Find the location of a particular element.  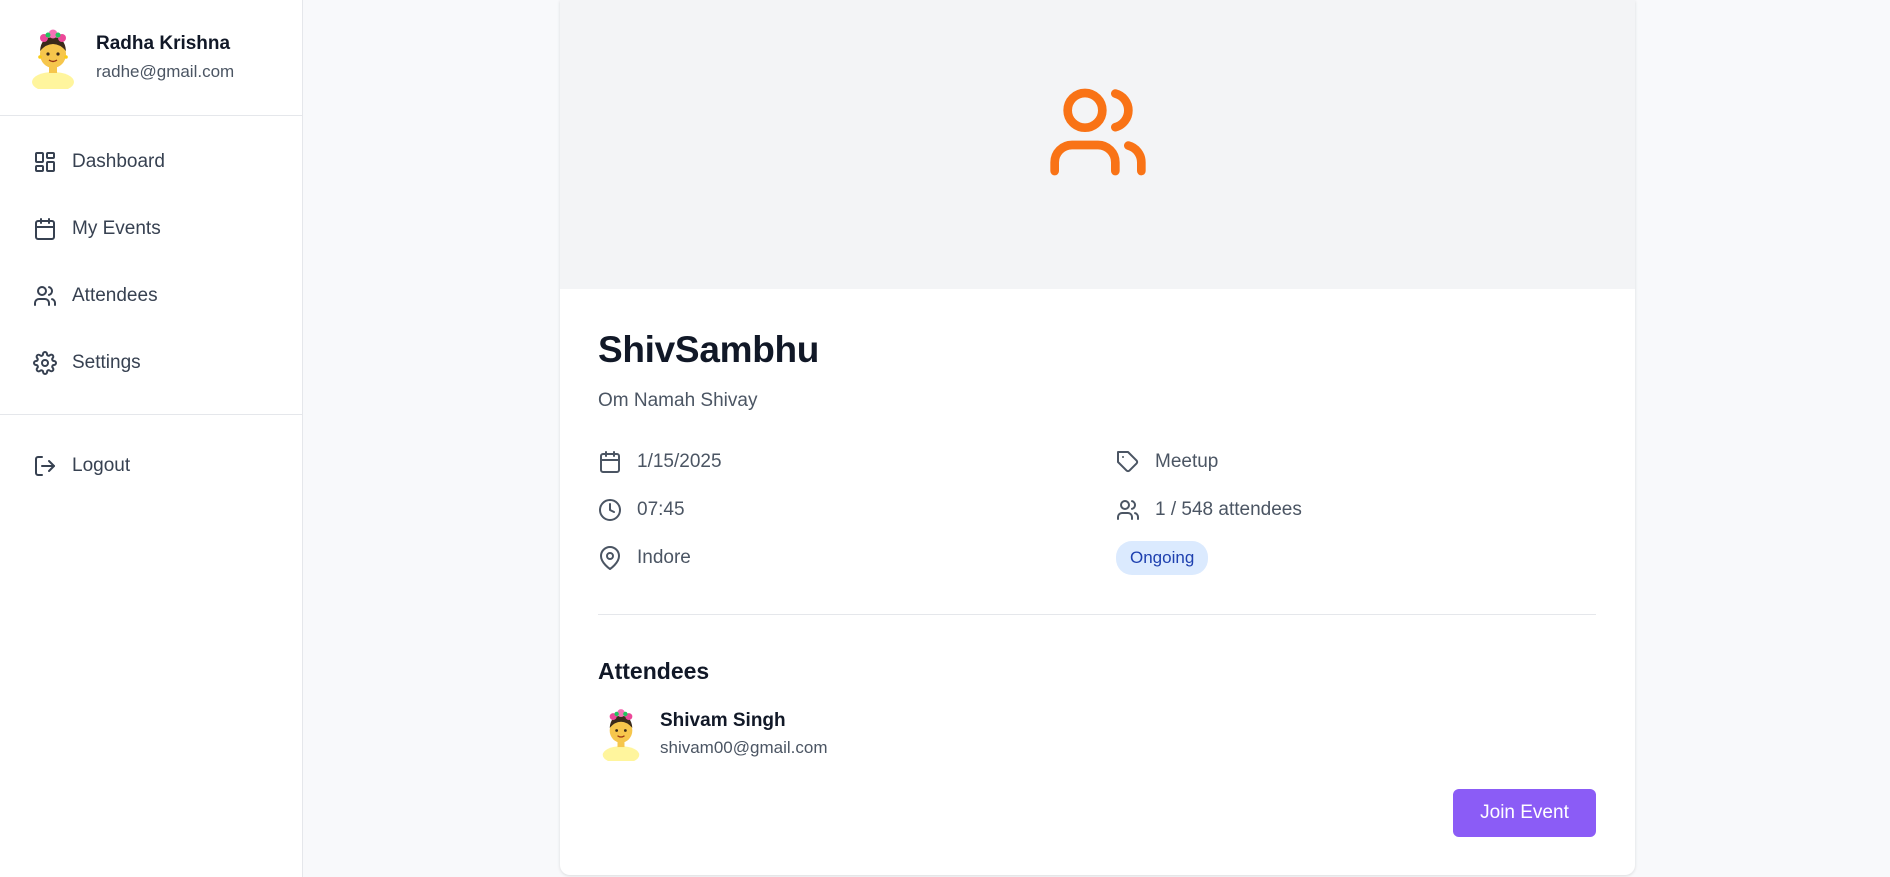

sidebar-item-label: Dashboard is located at coordinates (118, 161).